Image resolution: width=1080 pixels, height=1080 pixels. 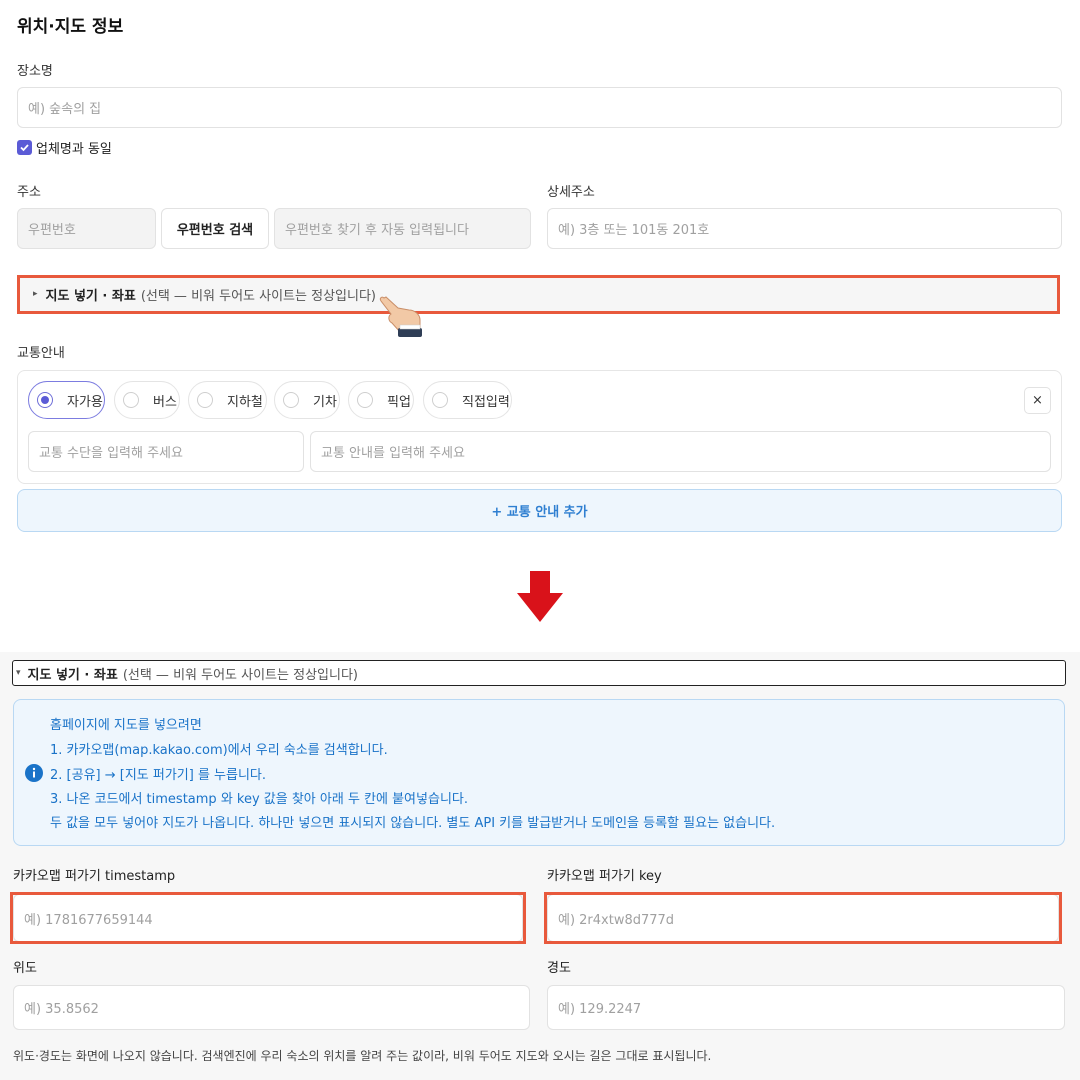 What do you see at coordinates (18, 673) in the screenshot?
I see `expanded-triangle-icon: ▾` at bounding box center [18, 673].